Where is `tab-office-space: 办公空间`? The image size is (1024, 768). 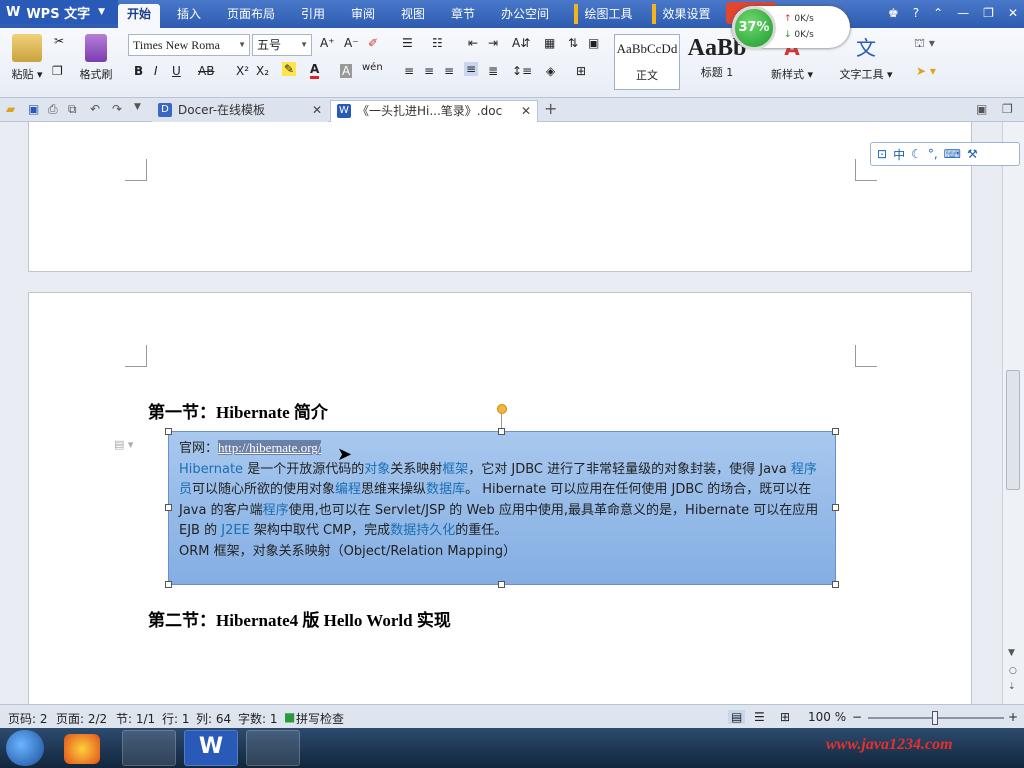 tab-office-space: 办公空间 is located at coordinates (525, 14).